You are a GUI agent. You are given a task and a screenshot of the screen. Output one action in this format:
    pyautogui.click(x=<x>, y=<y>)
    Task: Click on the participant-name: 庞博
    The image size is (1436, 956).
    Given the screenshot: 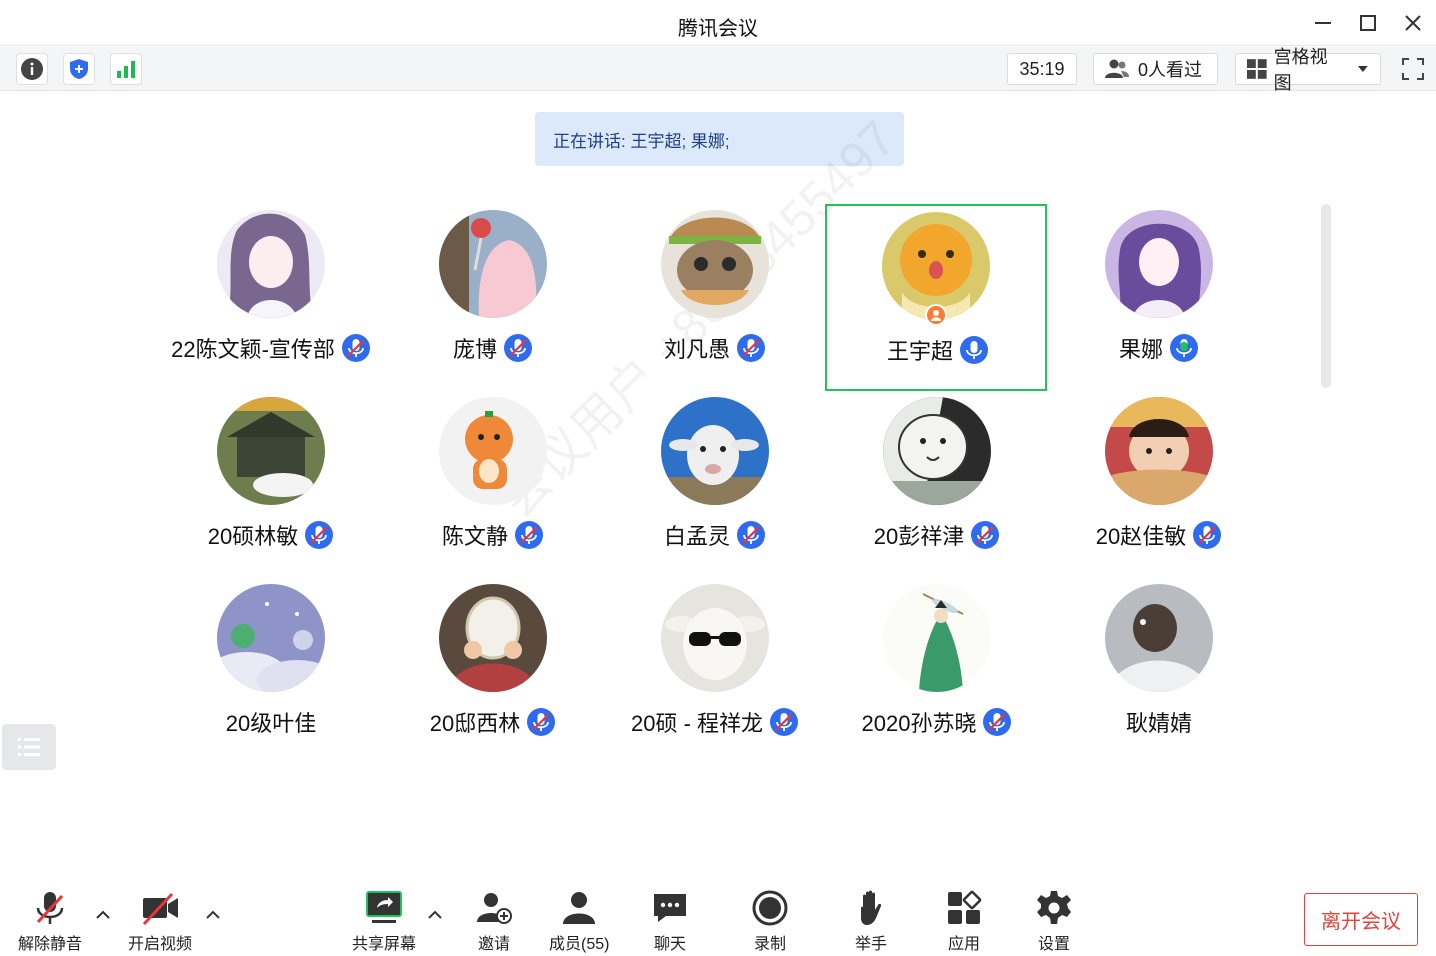 What is the action you would take?
    pyautogui.click(x=474, y=349)
    